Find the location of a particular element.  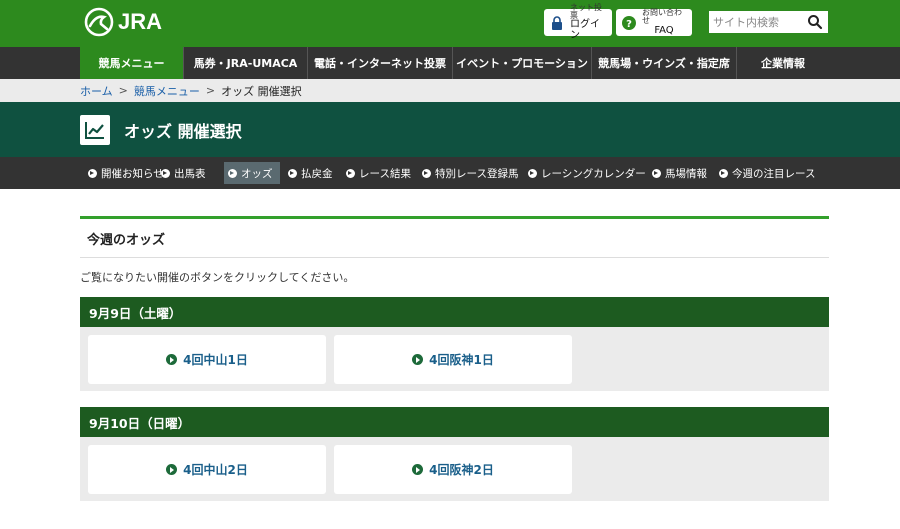

search-input is located at coordinates (758, 22).